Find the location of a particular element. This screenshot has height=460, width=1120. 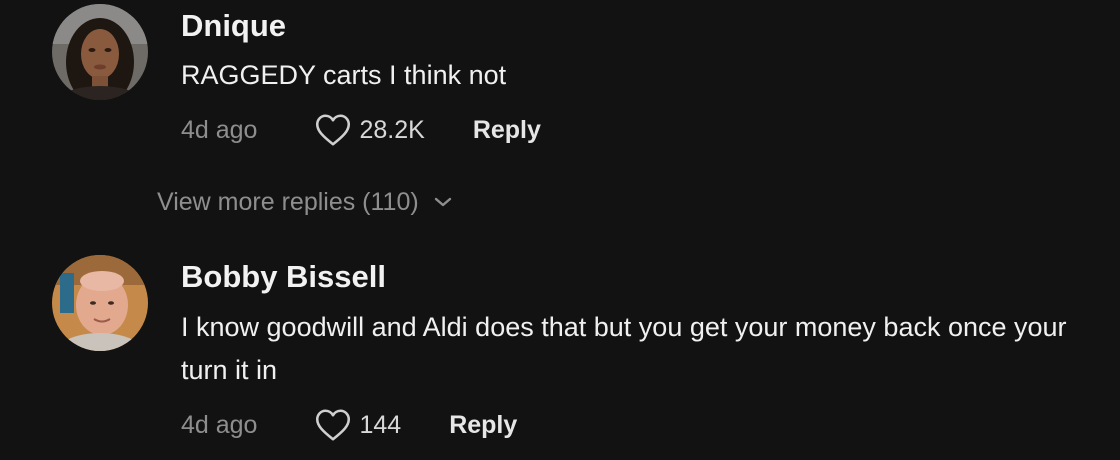

comment-actions: 4d ago 28.2K Reply is located at coordinates (361, 130).